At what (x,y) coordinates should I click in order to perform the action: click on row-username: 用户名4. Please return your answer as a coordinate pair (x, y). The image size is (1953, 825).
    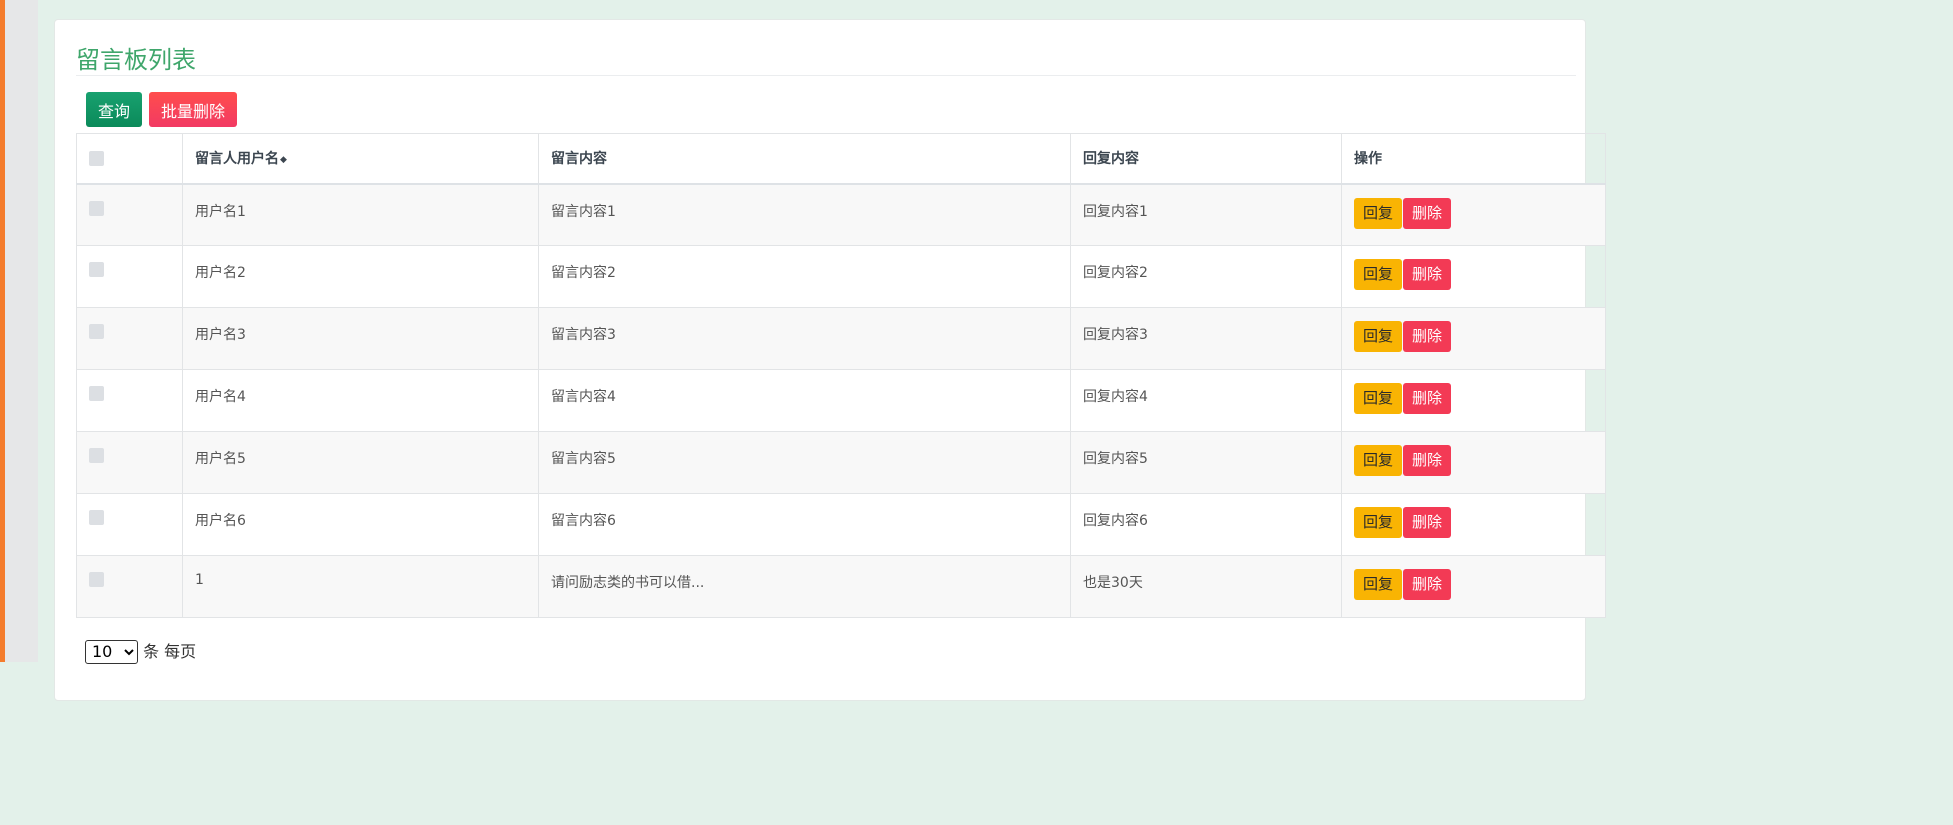
    Looking at the image, I should click on (360, 400).